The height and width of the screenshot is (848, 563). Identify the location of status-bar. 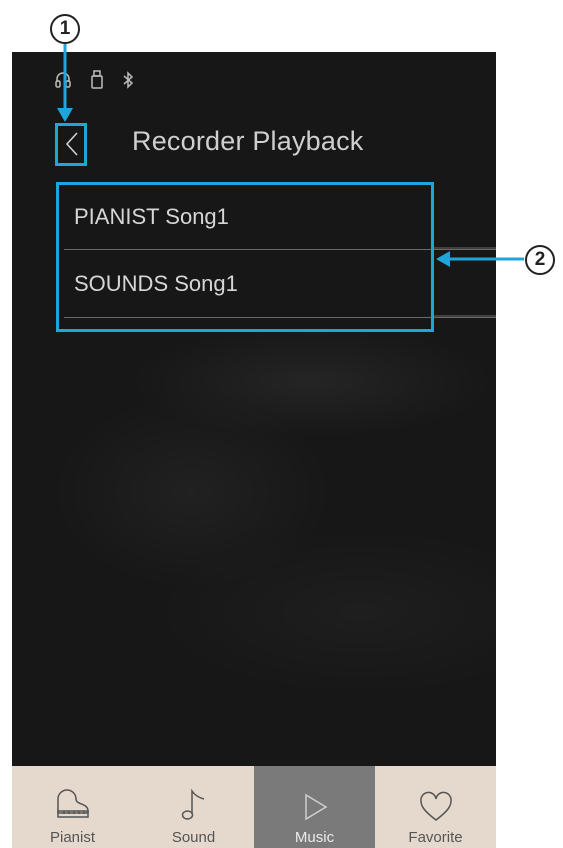
(94, 80).